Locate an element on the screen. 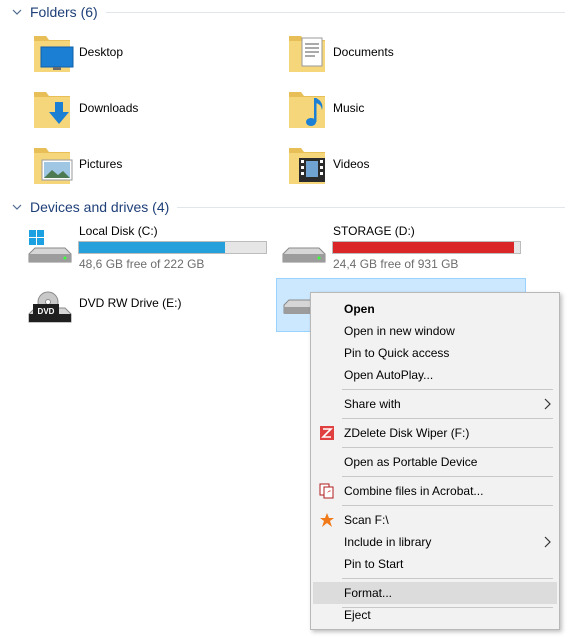  drive-d: STORAGE (D:) 24,4 GB free of 931 GB is located at coordinates (403, 249).